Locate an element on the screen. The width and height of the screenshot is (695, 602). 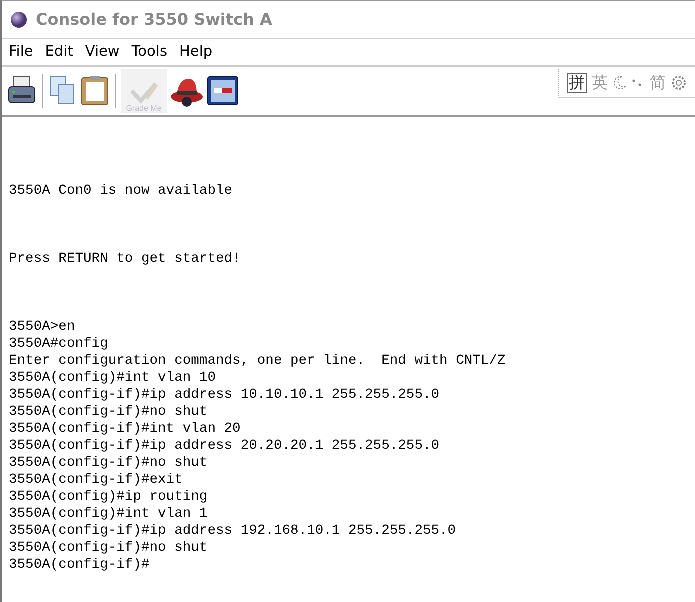
console-line: Enter configuration commands, one per line. End with CNTL/Z is located at coordinates (258, 361).